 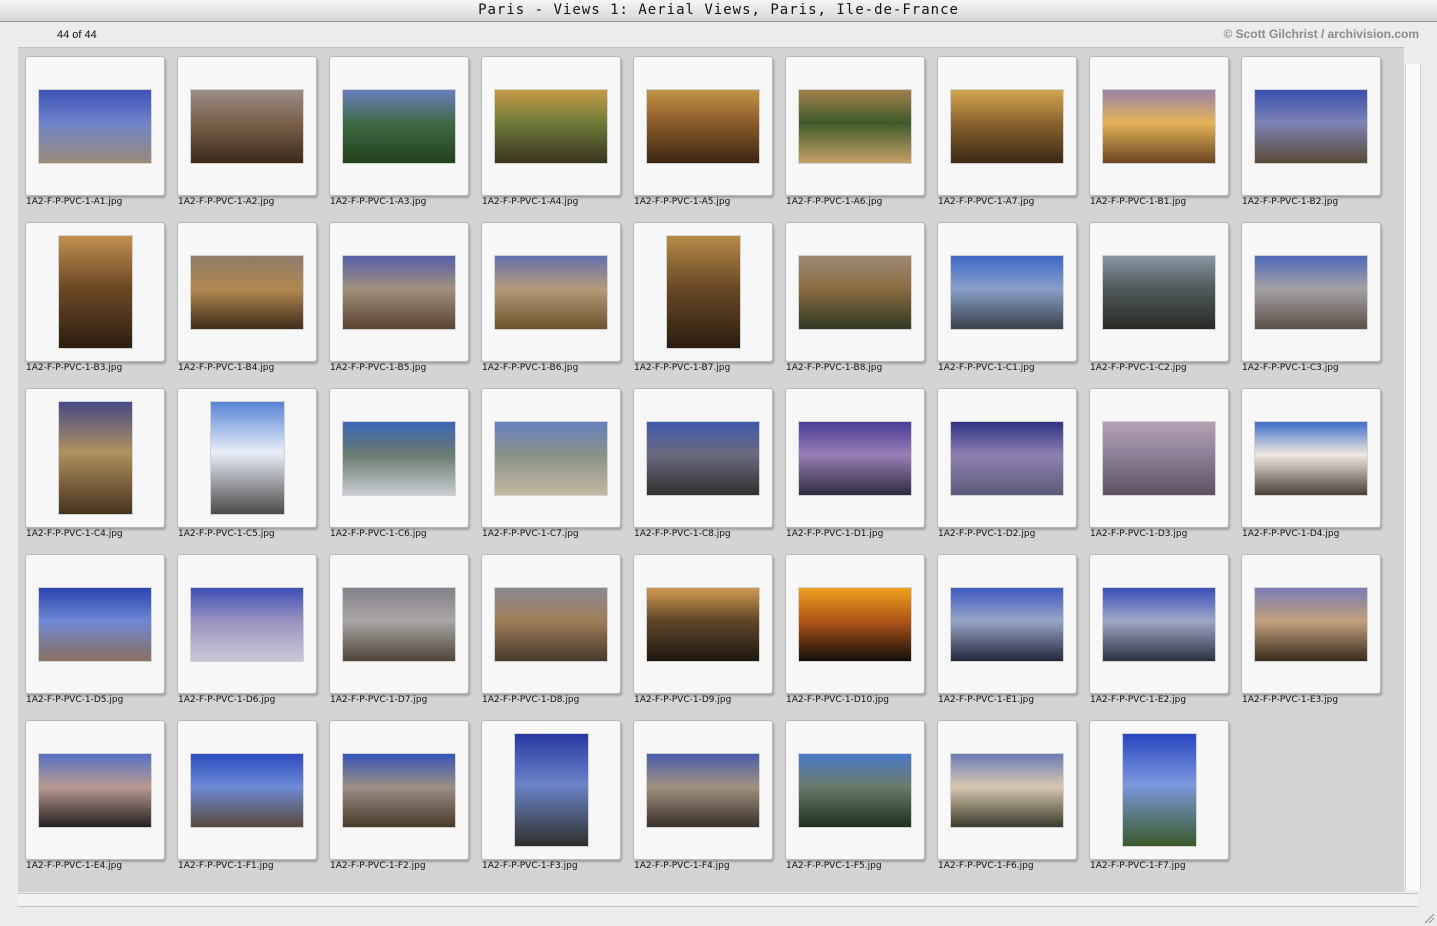 I want to click on thumbnail-item: 1A2-F-P-PVC-1-D2.jpg, so click(x=1013, y=468).